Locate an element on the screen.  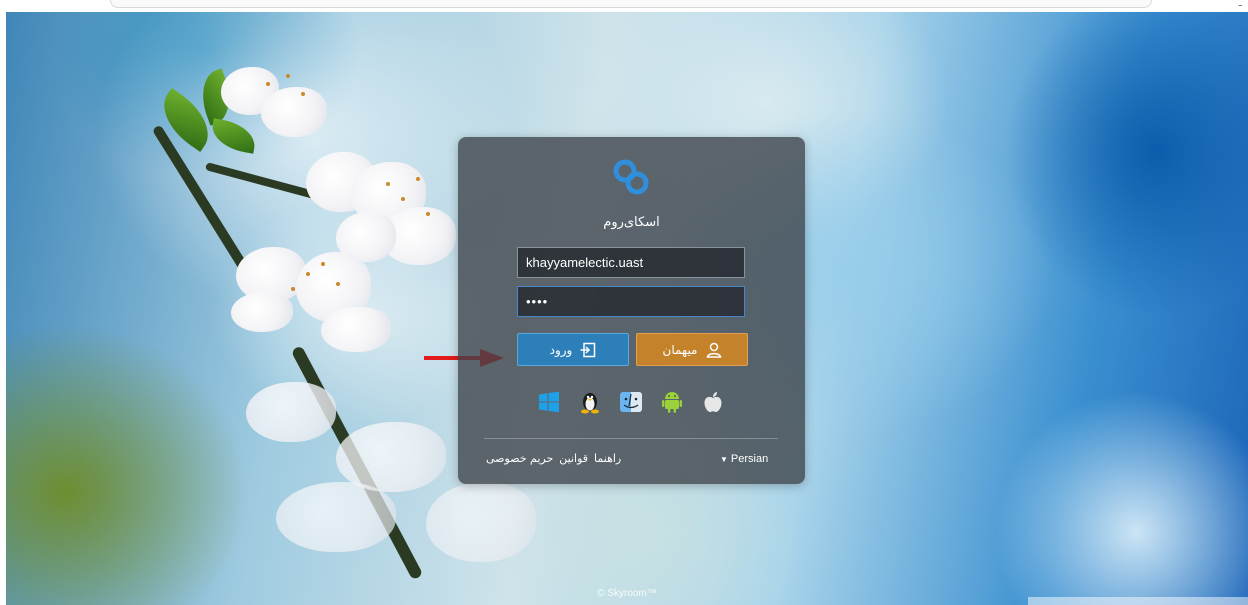
help-link: راهنما is located at coordinates (607, 458).